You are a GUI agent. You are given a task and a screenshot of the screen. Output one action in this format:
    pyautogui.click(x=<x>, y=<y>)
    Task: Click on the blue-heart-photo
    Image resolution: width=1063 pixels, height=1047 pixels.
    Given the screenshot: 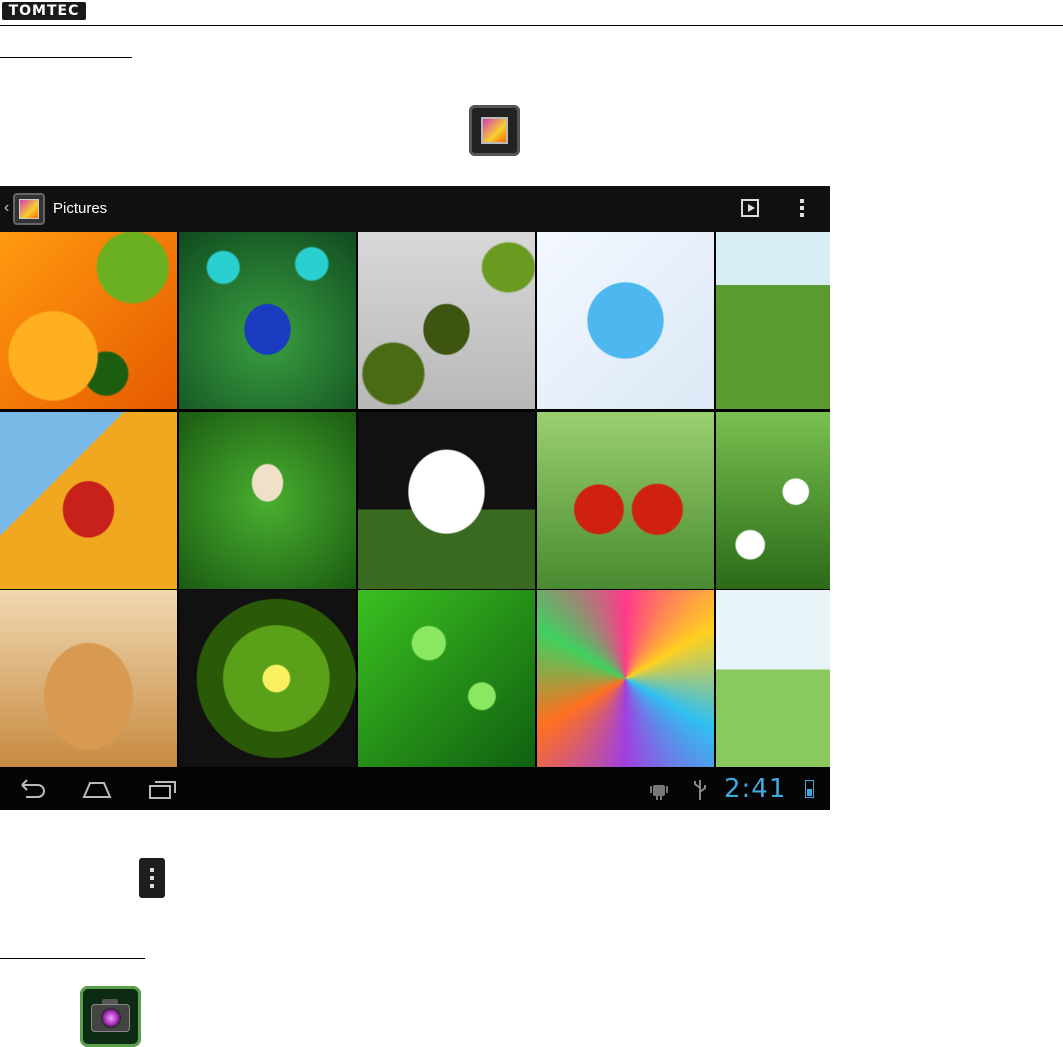 What is the action you would take?
    pyautogui.click(x=625, y=320)
    